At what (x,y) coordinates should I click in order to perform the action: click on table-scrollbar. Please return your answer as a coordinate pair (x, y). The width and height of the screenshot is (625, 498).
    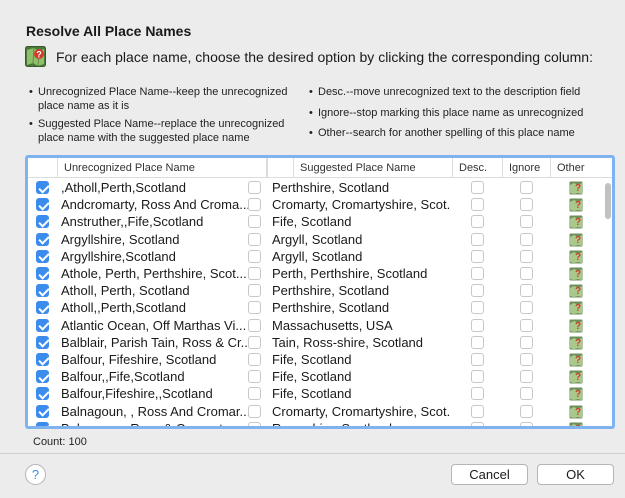
    Looking at the image, I should click on (608, 302).